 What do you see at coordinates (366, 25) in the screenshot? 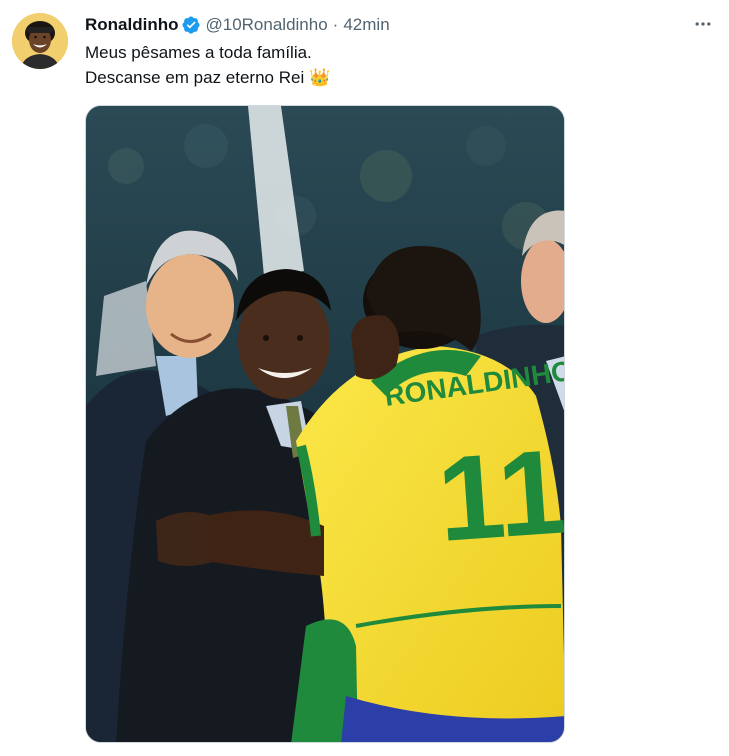
I see `timestamp: 42min` at bounding box center [366, 25].